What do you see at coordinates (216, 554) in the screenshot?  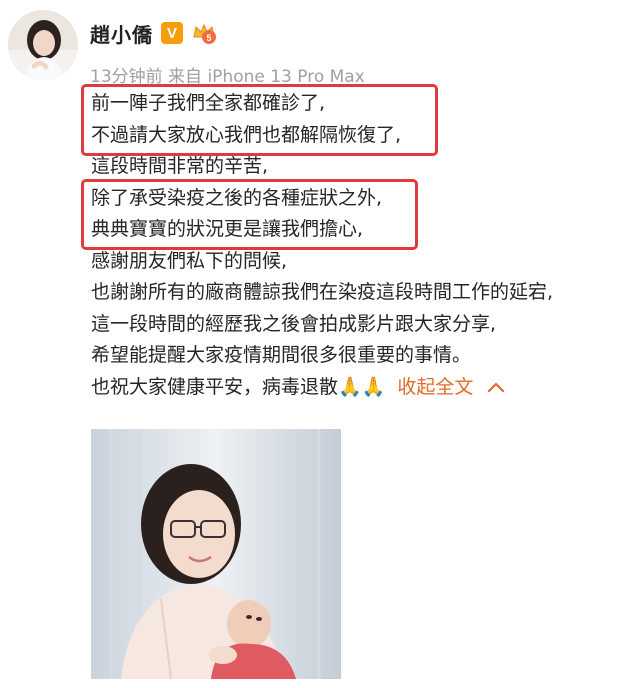 I see `post-photo` at bounding box center [216, 554].